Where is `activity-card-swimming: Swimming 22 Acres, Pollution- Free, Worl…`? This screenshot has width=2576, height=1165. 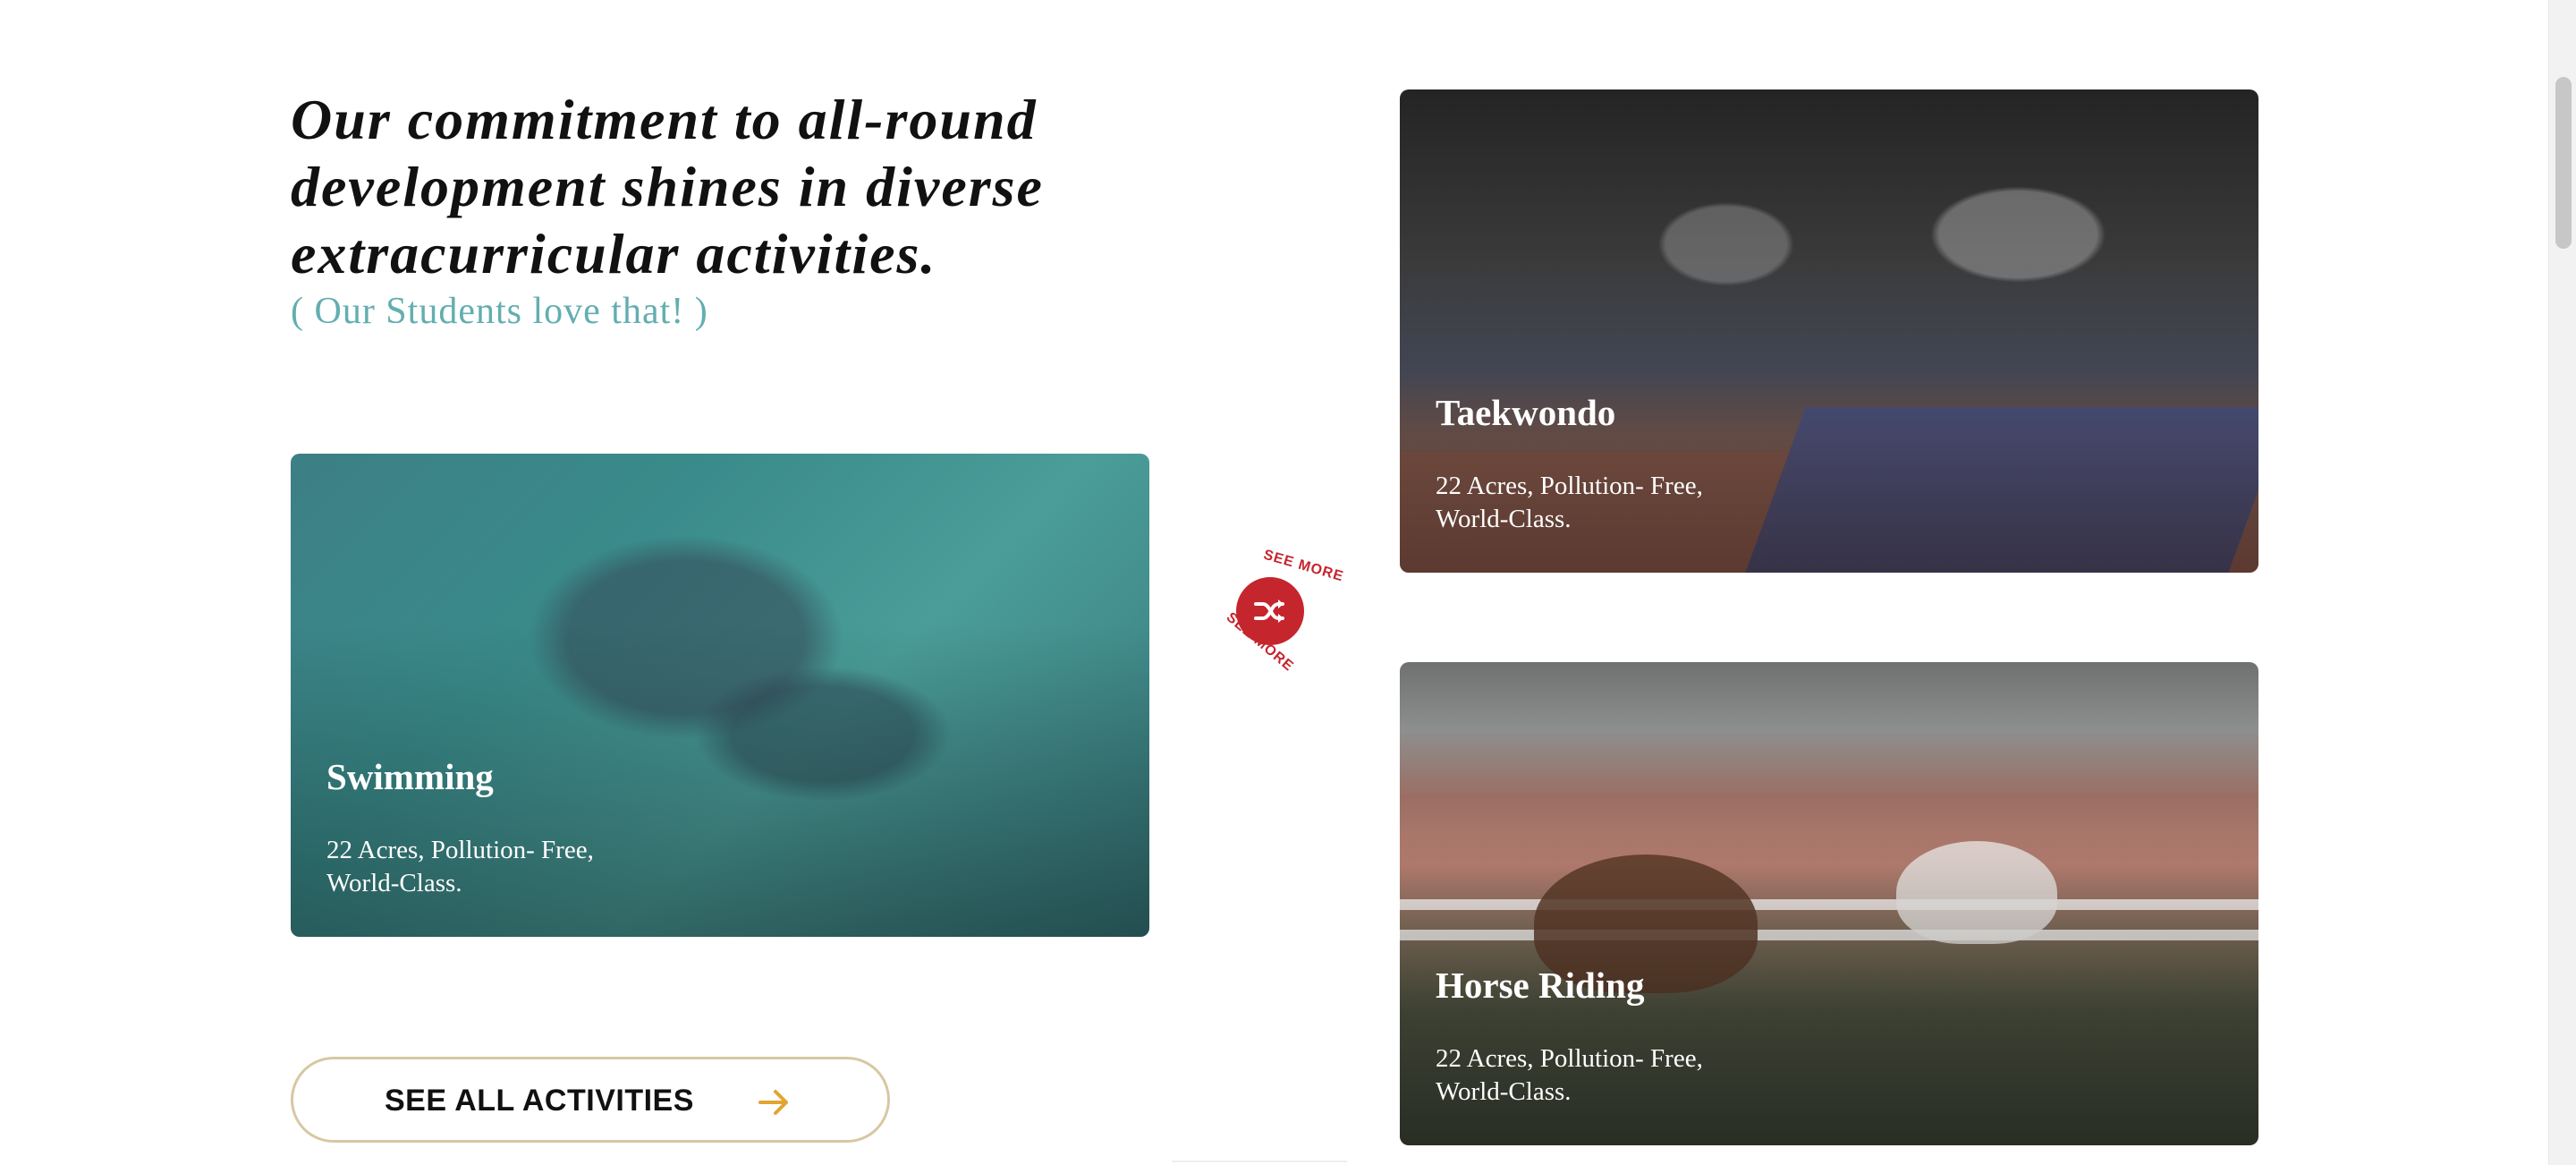
activity-card-swimming: Swimming 22 Acres, Pollution- Free, Worl… is located at coordinates (720, 695).